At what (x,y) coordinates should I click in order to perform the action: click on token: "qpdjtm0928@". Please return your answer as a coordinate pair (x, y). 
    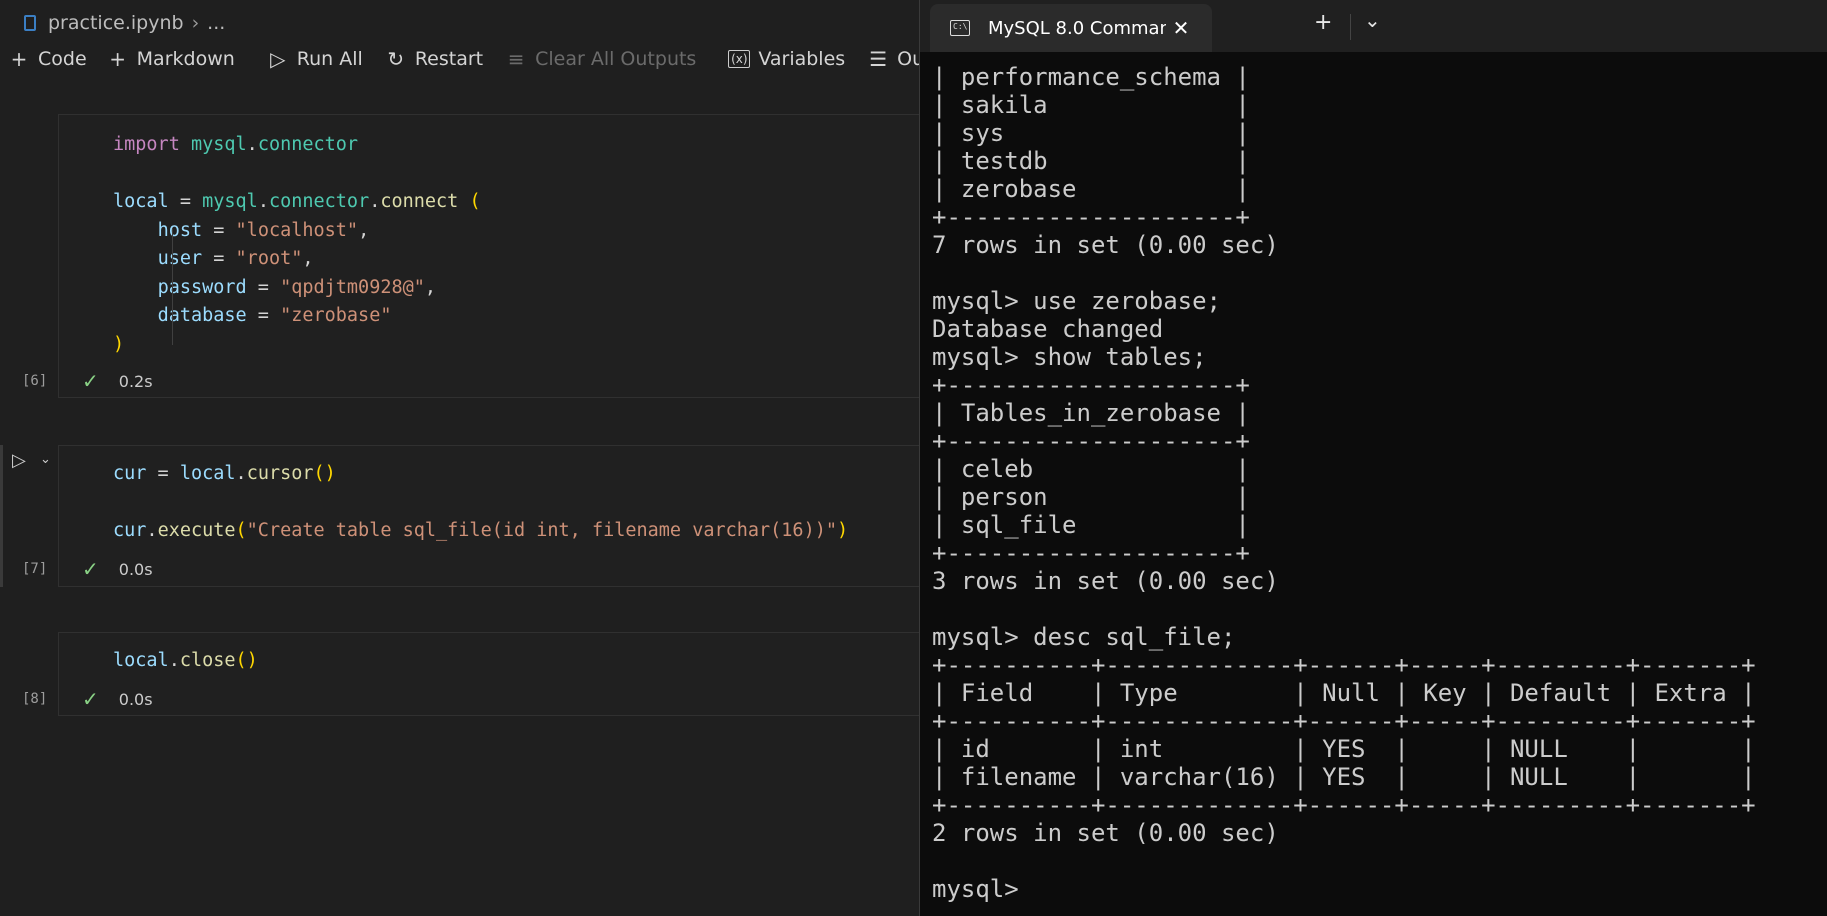
    Looking at the image, I should click on (352, 287).